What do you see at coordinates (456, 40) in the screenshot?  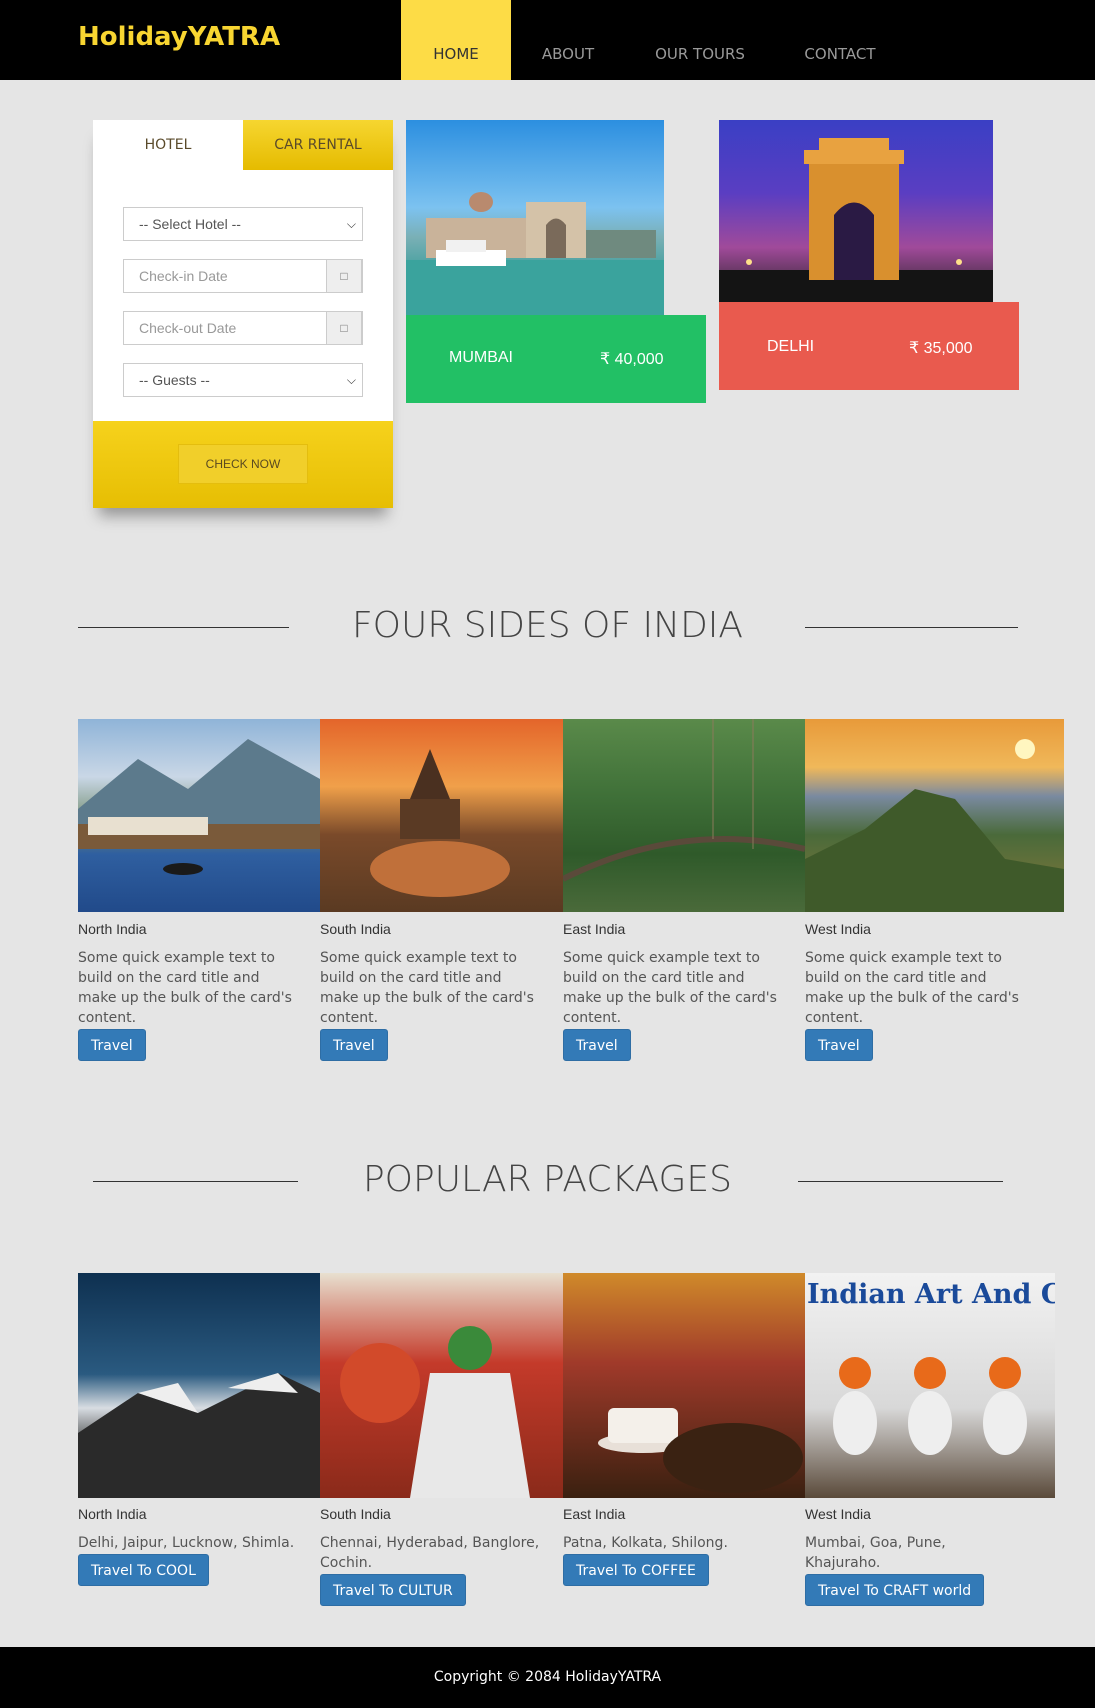 I see `nav-home: HOME` at bounding box center [456, 40].